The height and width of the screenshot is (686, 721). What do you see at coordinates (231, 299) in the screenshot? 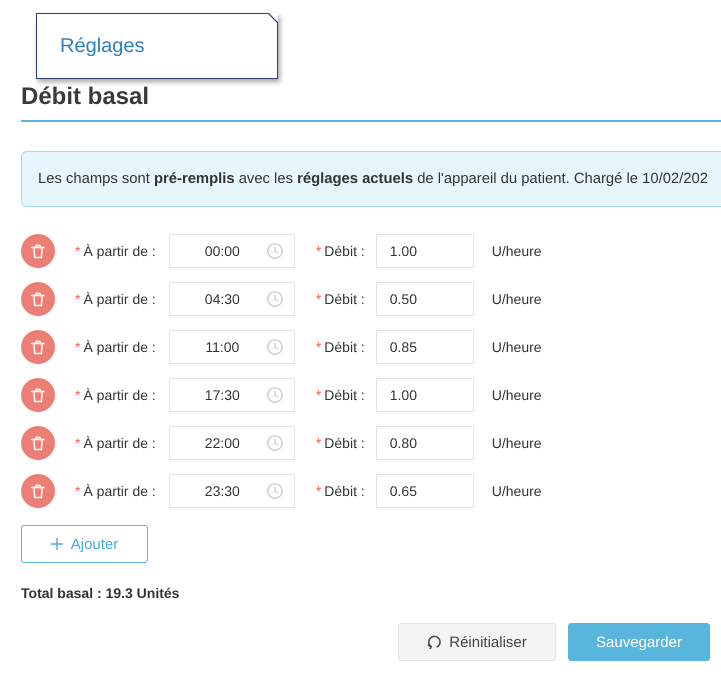
I see `time-field: 04:30` at bounding box center [231, 299].